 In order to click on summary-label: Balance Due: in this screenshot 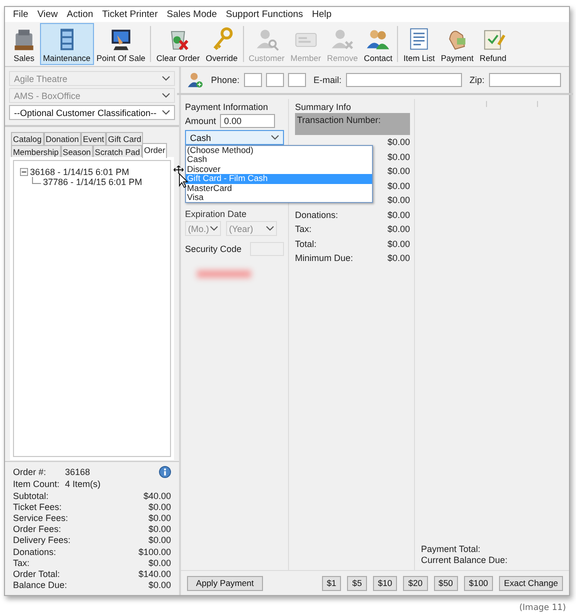, I will do `click(40, 585)`.